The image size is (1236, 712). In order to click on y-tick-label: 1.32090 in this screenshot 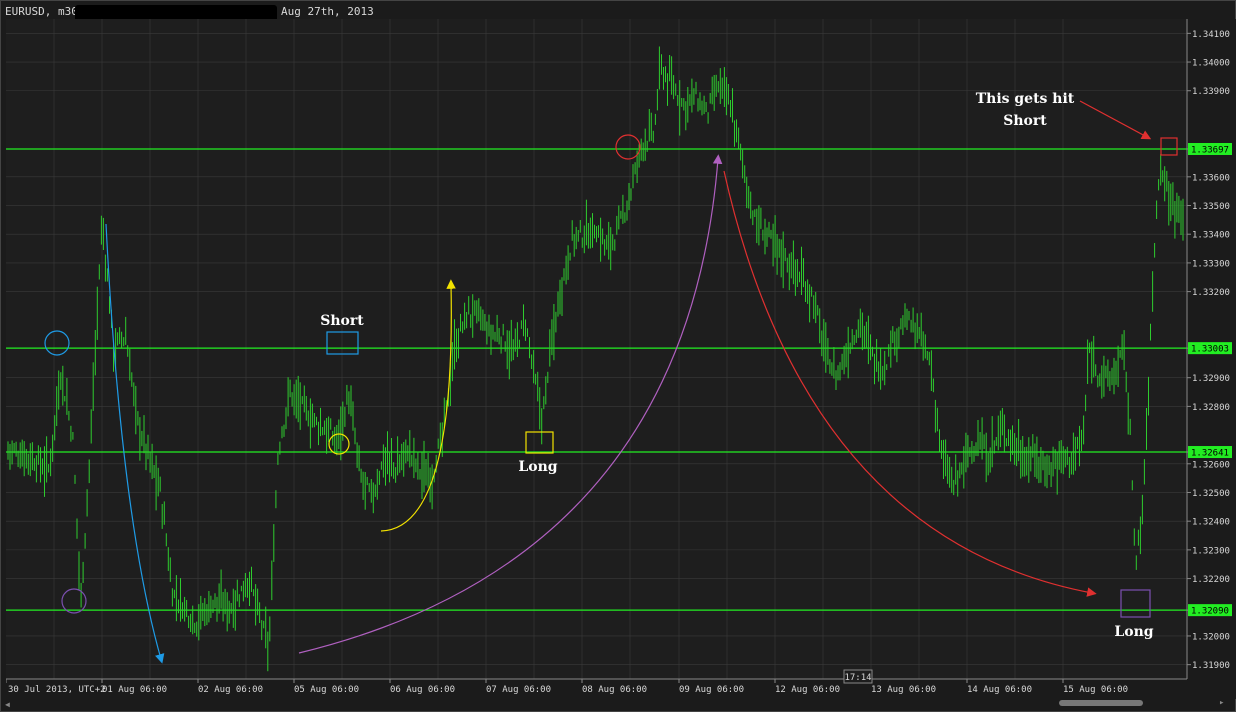, I will do `click(1210, 612)`.